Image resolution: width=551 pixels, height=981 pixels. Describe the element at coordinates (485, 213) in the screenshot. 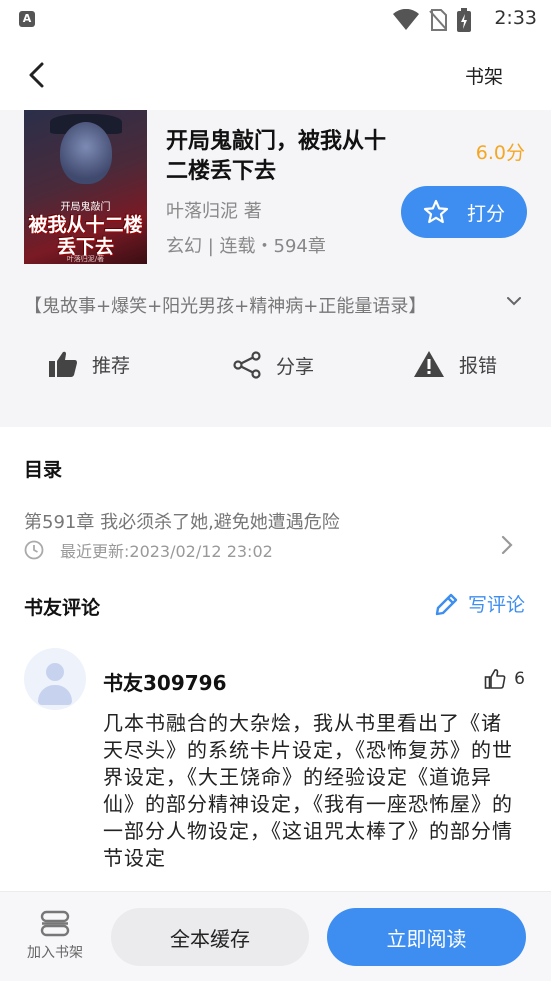

I see `rate-button-label: 打分` at that location.